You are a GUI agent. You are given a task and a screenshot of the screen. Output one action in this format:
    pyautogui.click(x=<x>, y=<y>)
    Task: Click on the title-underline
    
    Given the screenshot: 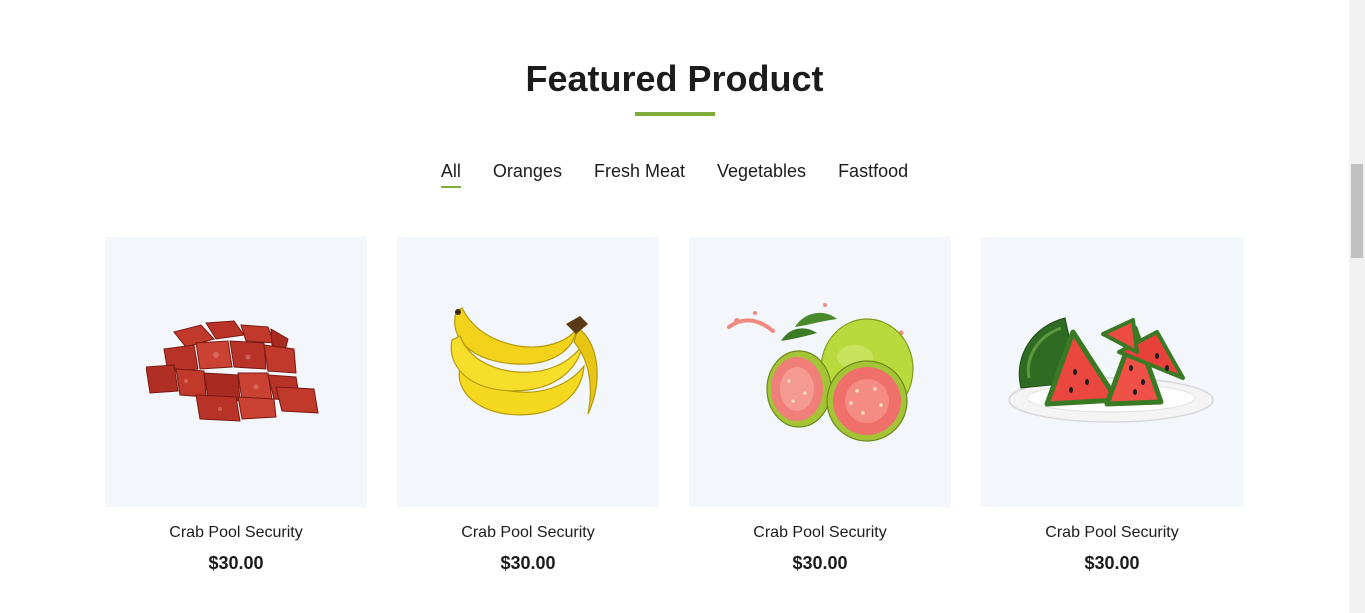 What is the action you would take?
    pyautogui.click(x=675, y=114)
    